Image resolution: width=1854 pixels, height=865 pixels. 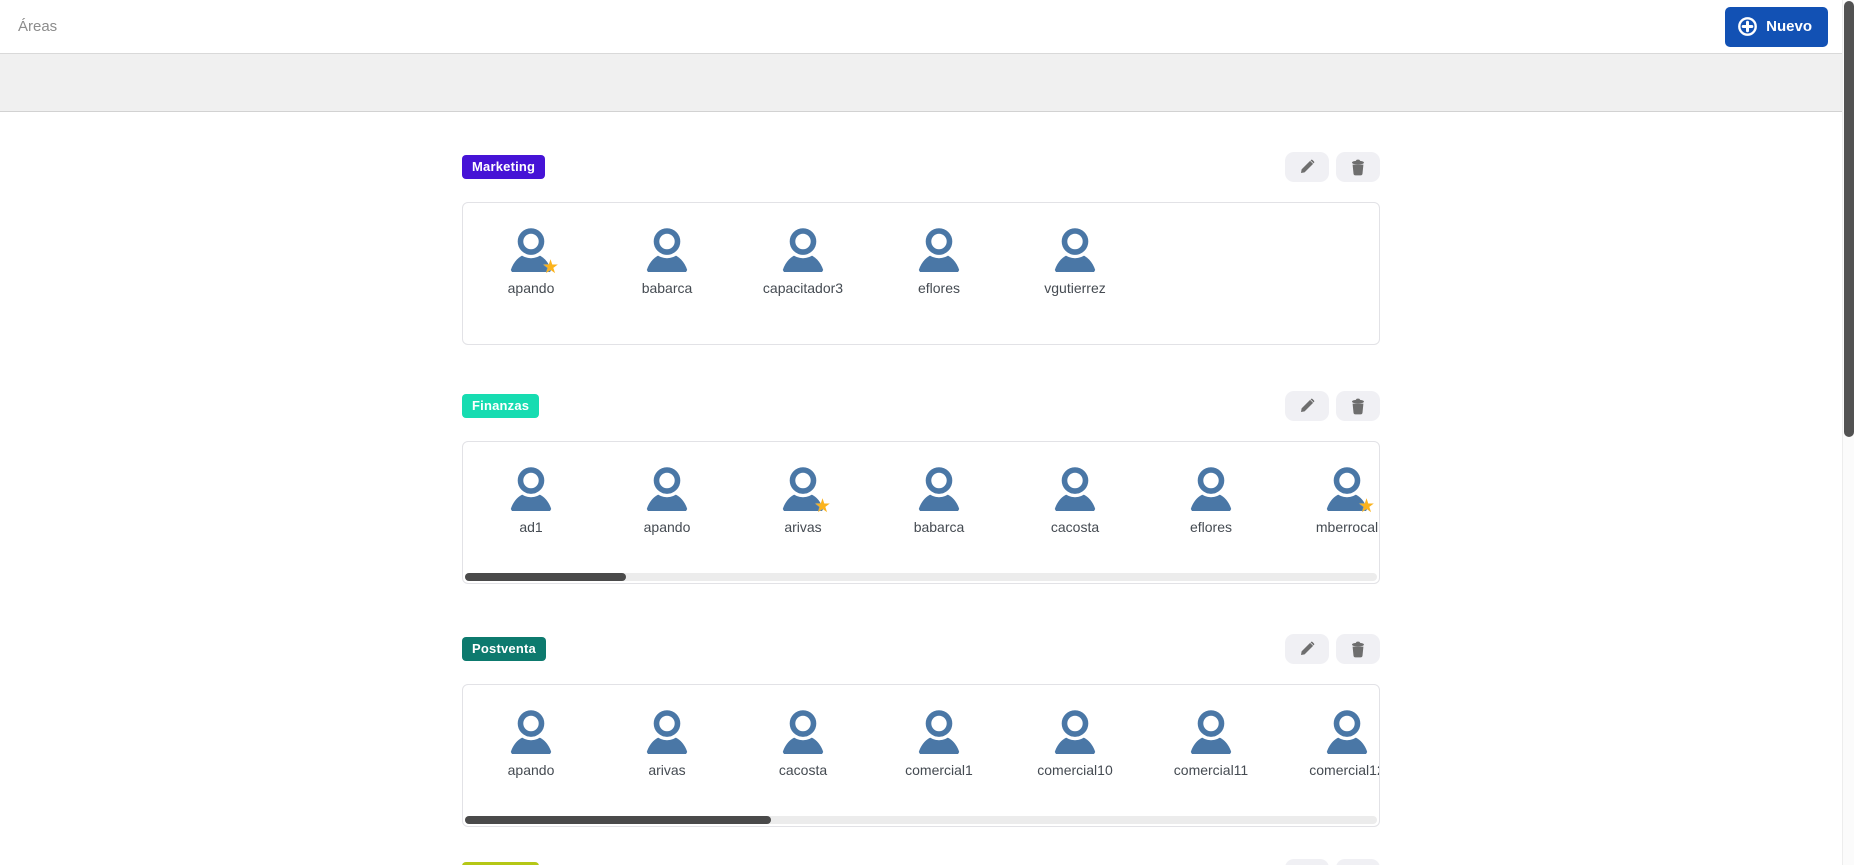 I want to click on page-scrollbar-thumb, so click(x=1849, y=219).